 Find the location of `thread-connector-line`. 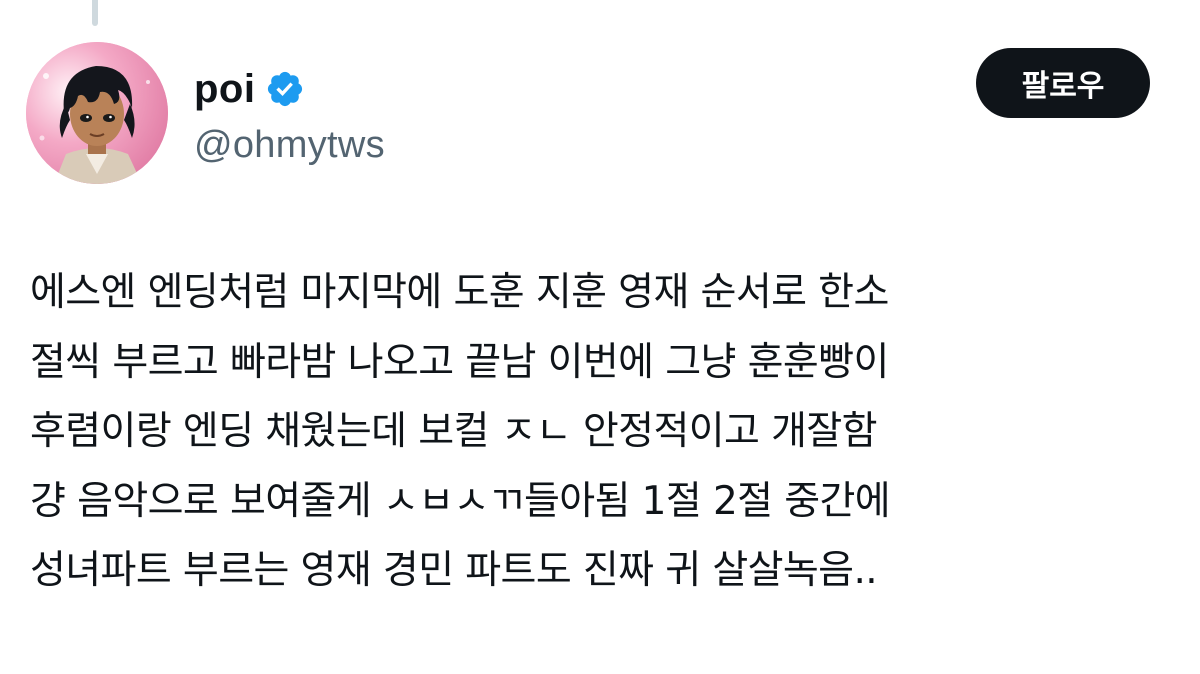

thread-connector-line is located at coordinates (95, 13).